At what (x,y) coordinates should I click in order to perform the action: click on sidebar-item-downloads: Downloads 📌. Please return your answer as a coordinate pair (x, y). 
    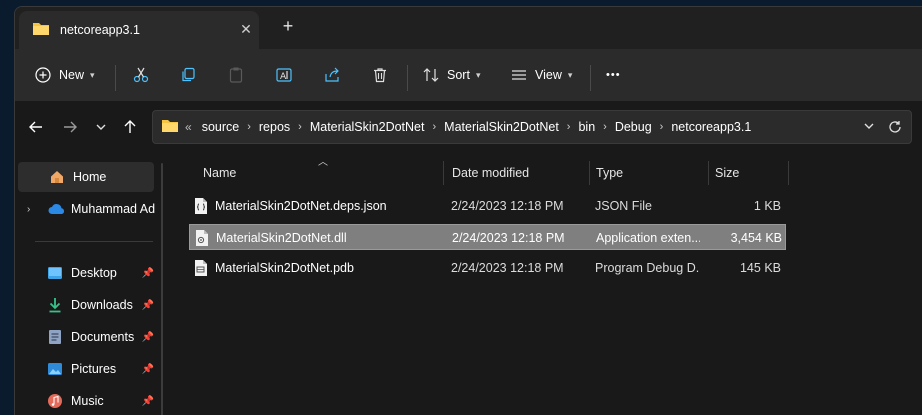
    Looking at the image, I should click on (86, 305).